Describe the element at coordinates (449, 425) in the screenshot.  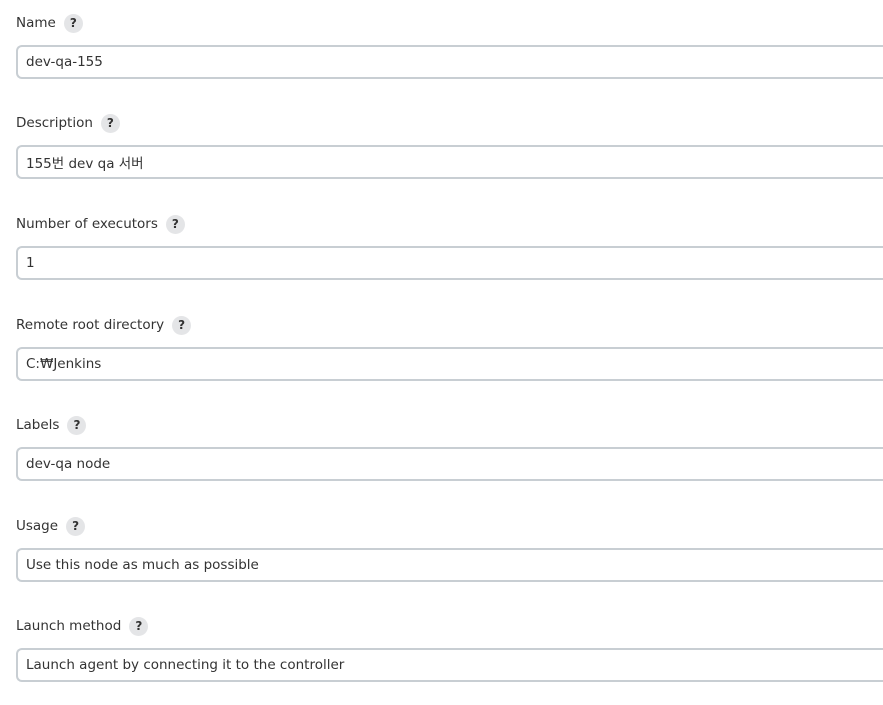
I see `label-row: Labels ?` at that location.